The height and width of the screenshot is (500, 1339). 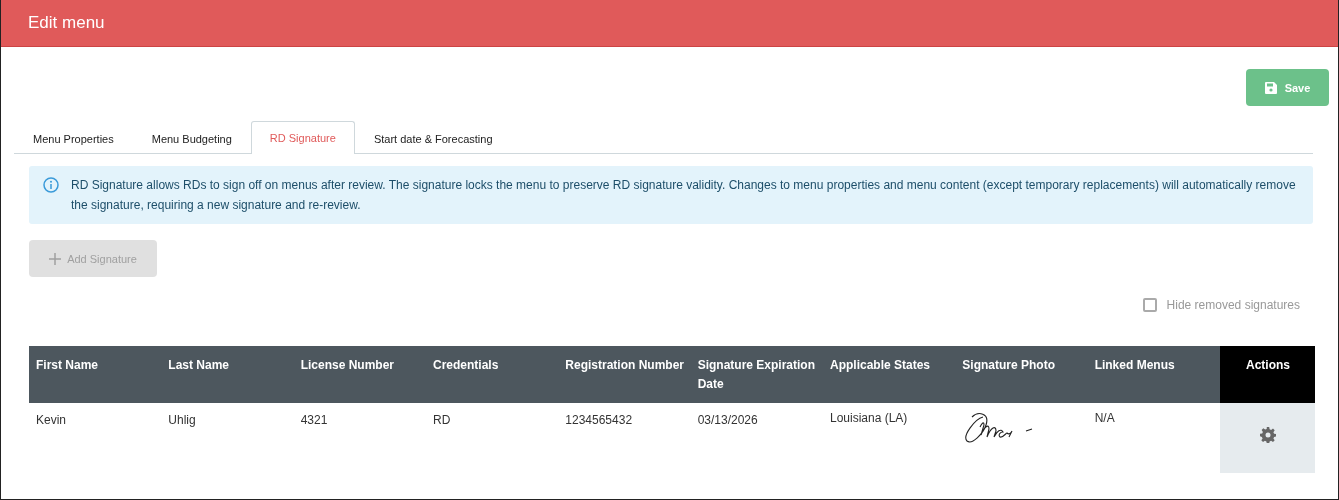 What do you see at coordinates (1149, 305) in the screenshot?
I see `checkbox` at bounding box center [1149, 305].